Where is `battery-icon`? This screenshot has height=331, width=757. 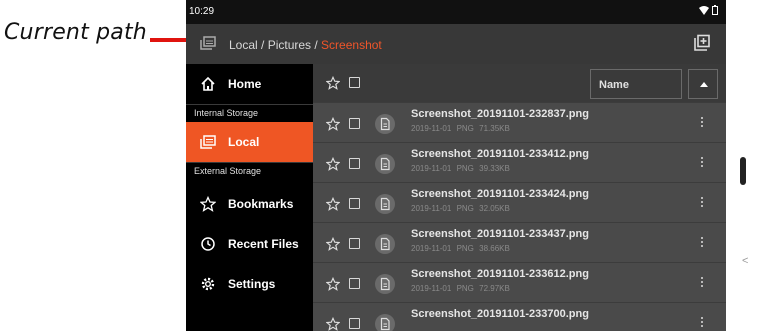 battery-icon is located at coordinates (715, 10).